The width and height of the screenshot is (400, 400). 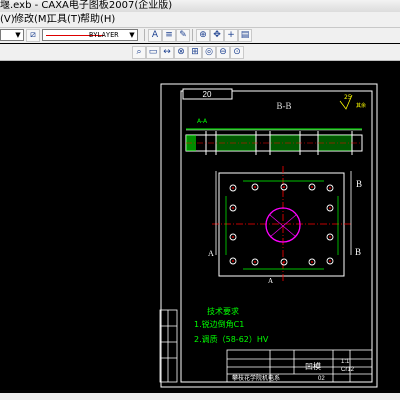 What do you see at coordinates (203, 35) in the screenshot?
I see `zoom-window-icon: ⊕` at bounding box center [203, 35].